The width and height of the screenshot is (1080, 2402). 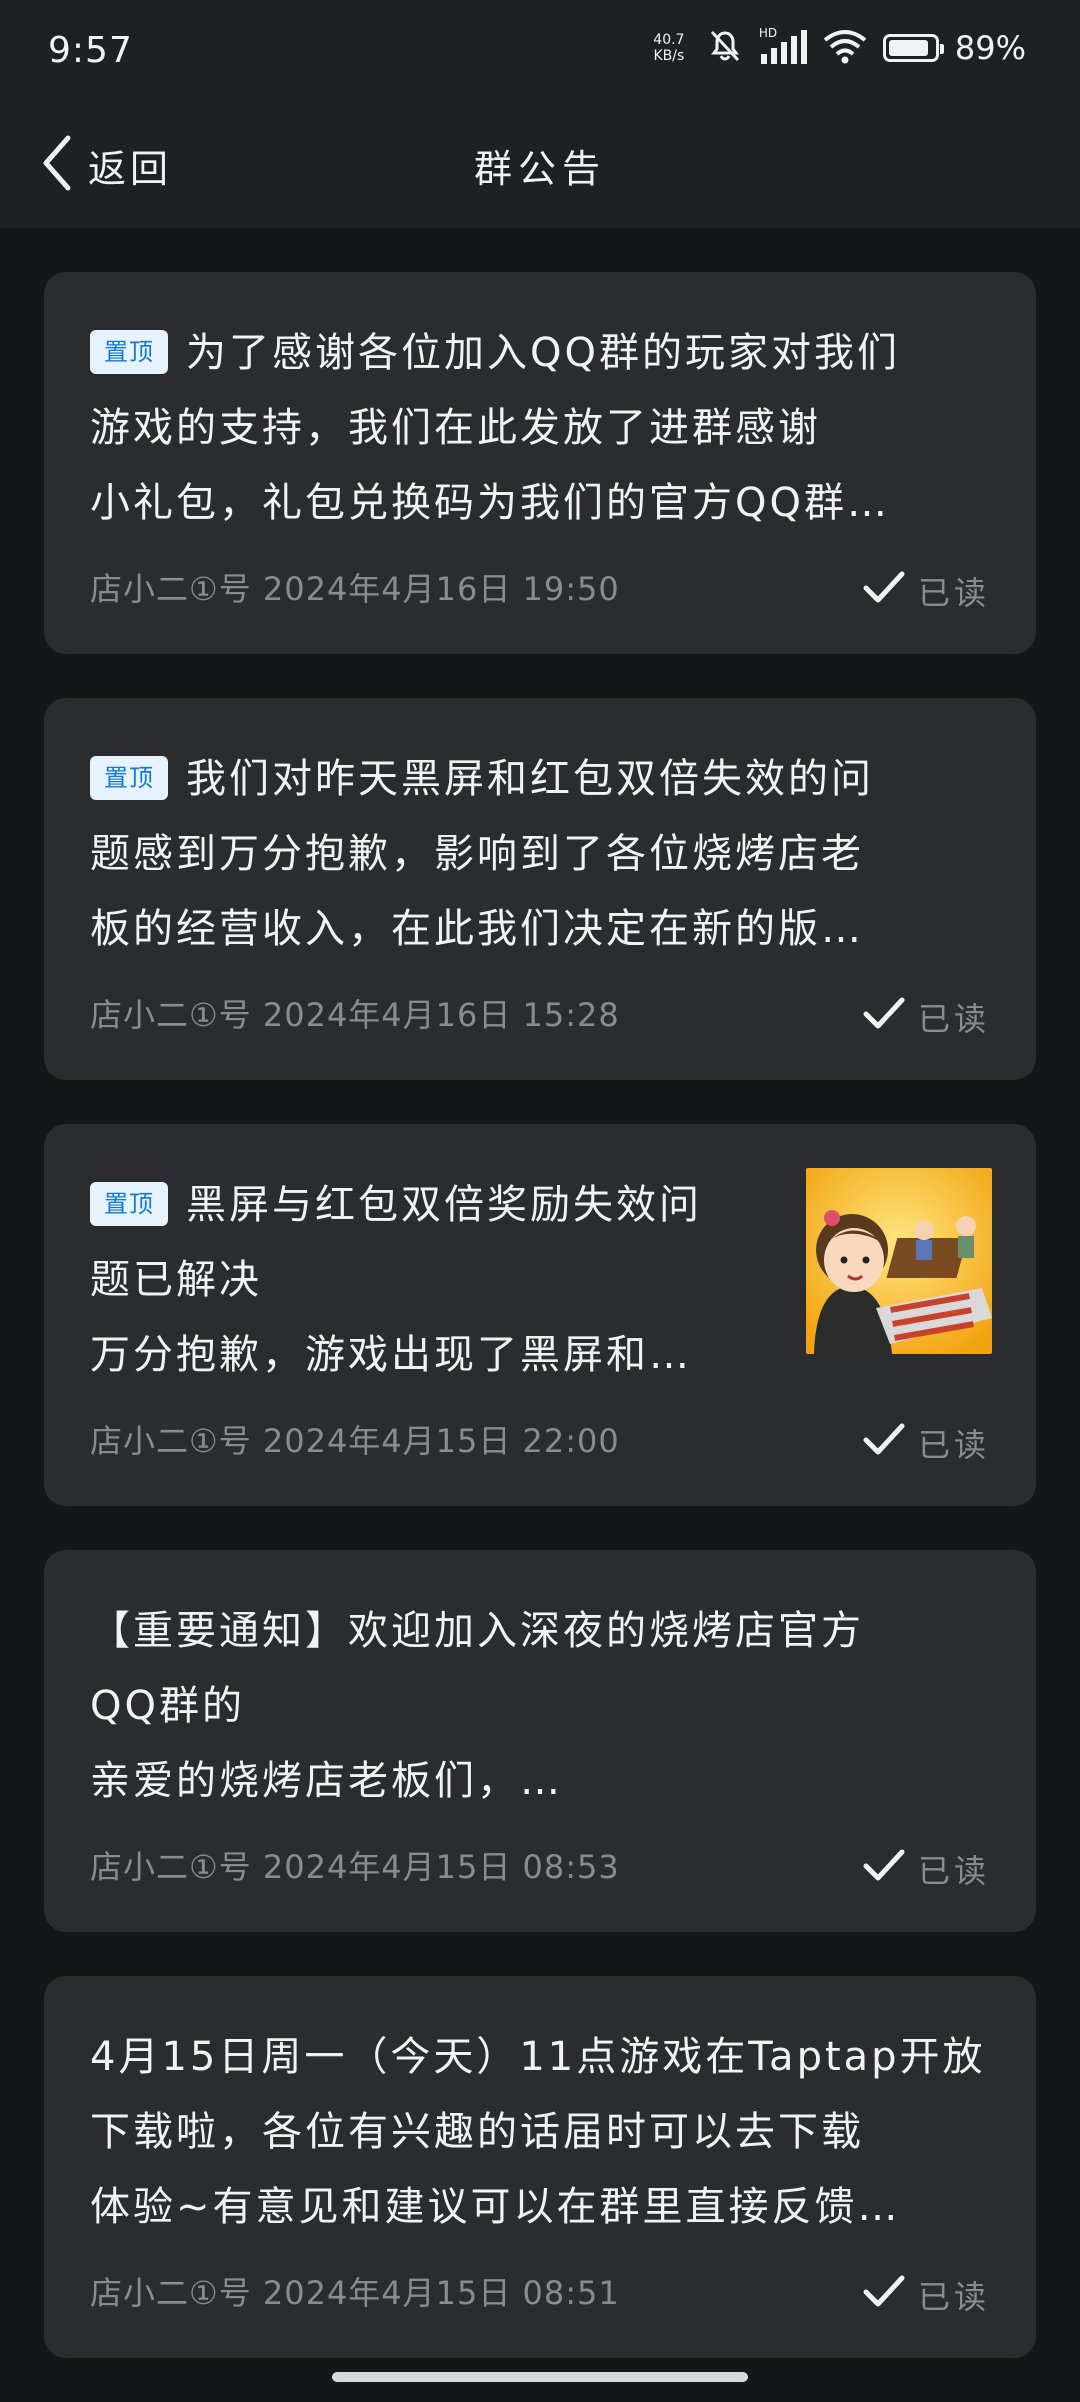 What do you see at coordinates (355, 1441) in the screenshot?
I see `announcement-meta: 店小二①号 2024年4月15日 22:00` at bounding box center [355, 1441].